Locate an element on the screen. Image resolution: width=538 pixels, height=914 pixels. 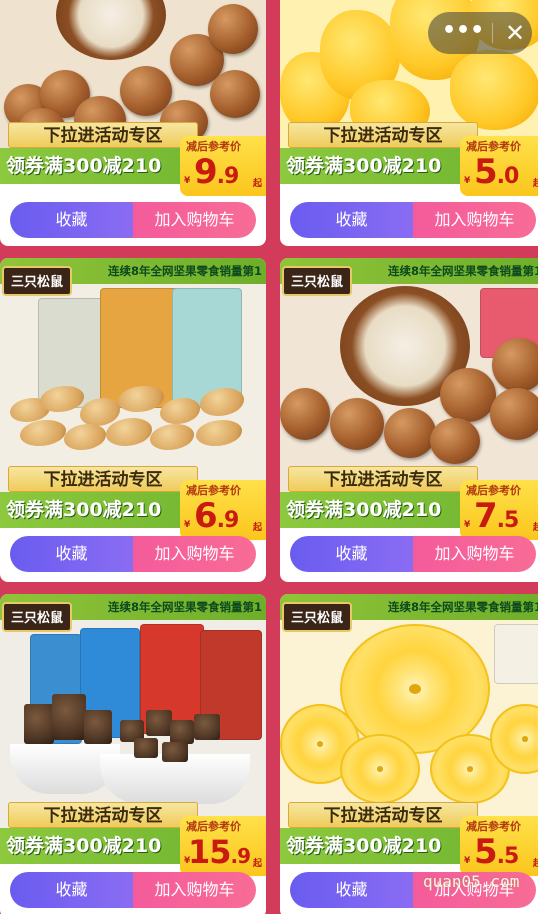
price-box: 减后参考价 ¥ 15.9 起 is located at coordinates (223, 846).